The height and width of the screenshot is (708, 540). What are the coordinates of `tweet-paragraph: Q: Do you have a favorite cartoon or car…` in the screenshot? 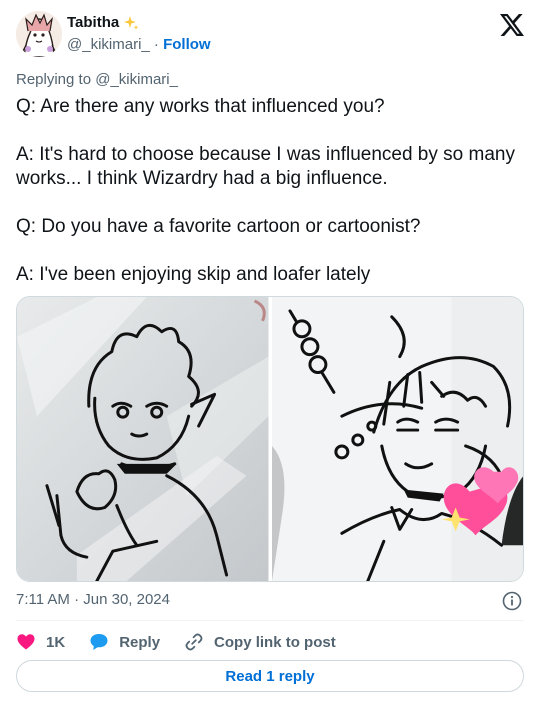 It's located at (218, 226).